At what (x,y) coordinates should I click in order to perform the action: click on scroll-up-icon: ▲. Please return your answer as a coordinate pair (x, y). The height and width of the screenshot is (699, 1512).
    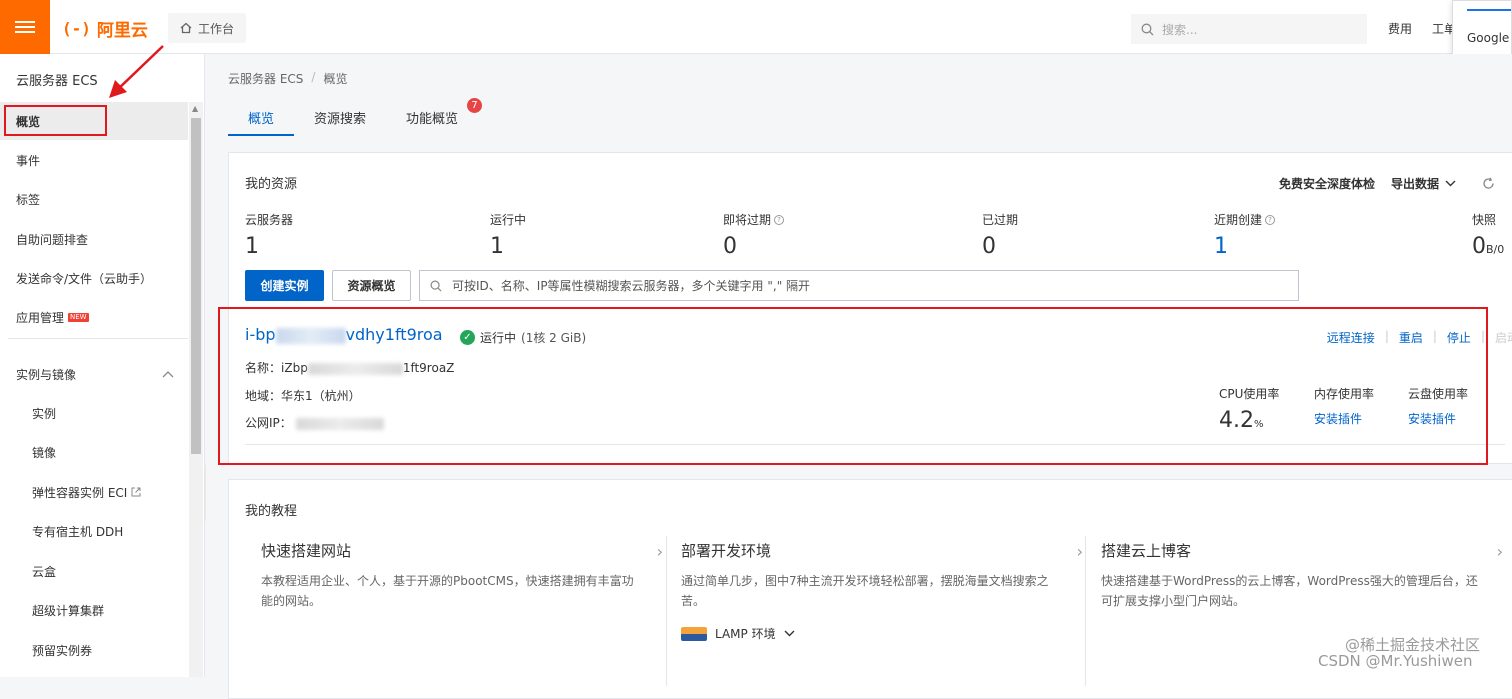
    Looking at the image, I should click on (195, 108).